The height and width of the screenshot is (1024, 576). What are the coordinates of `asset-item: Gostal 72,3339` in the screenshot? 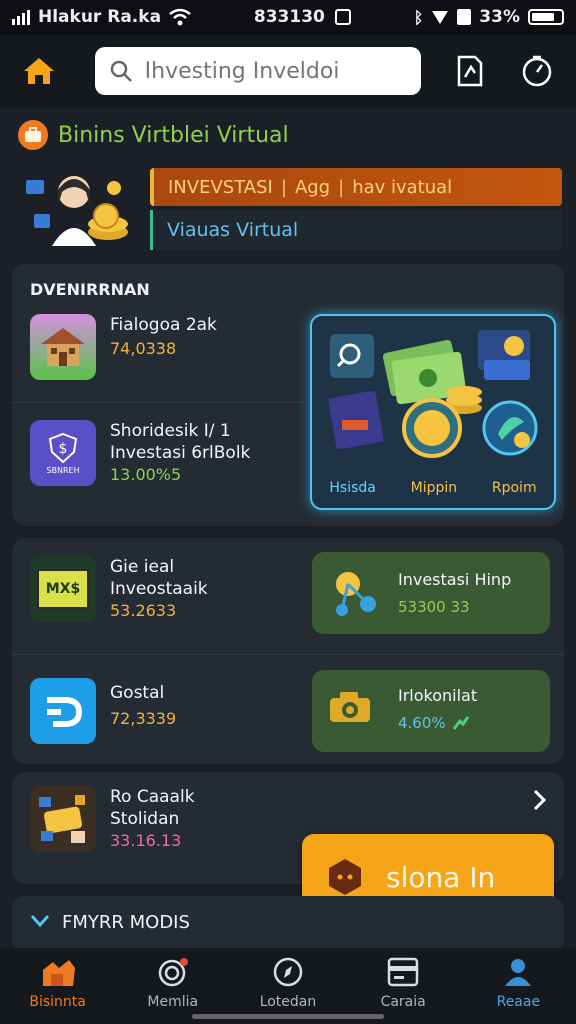 It's located at (103, 711).